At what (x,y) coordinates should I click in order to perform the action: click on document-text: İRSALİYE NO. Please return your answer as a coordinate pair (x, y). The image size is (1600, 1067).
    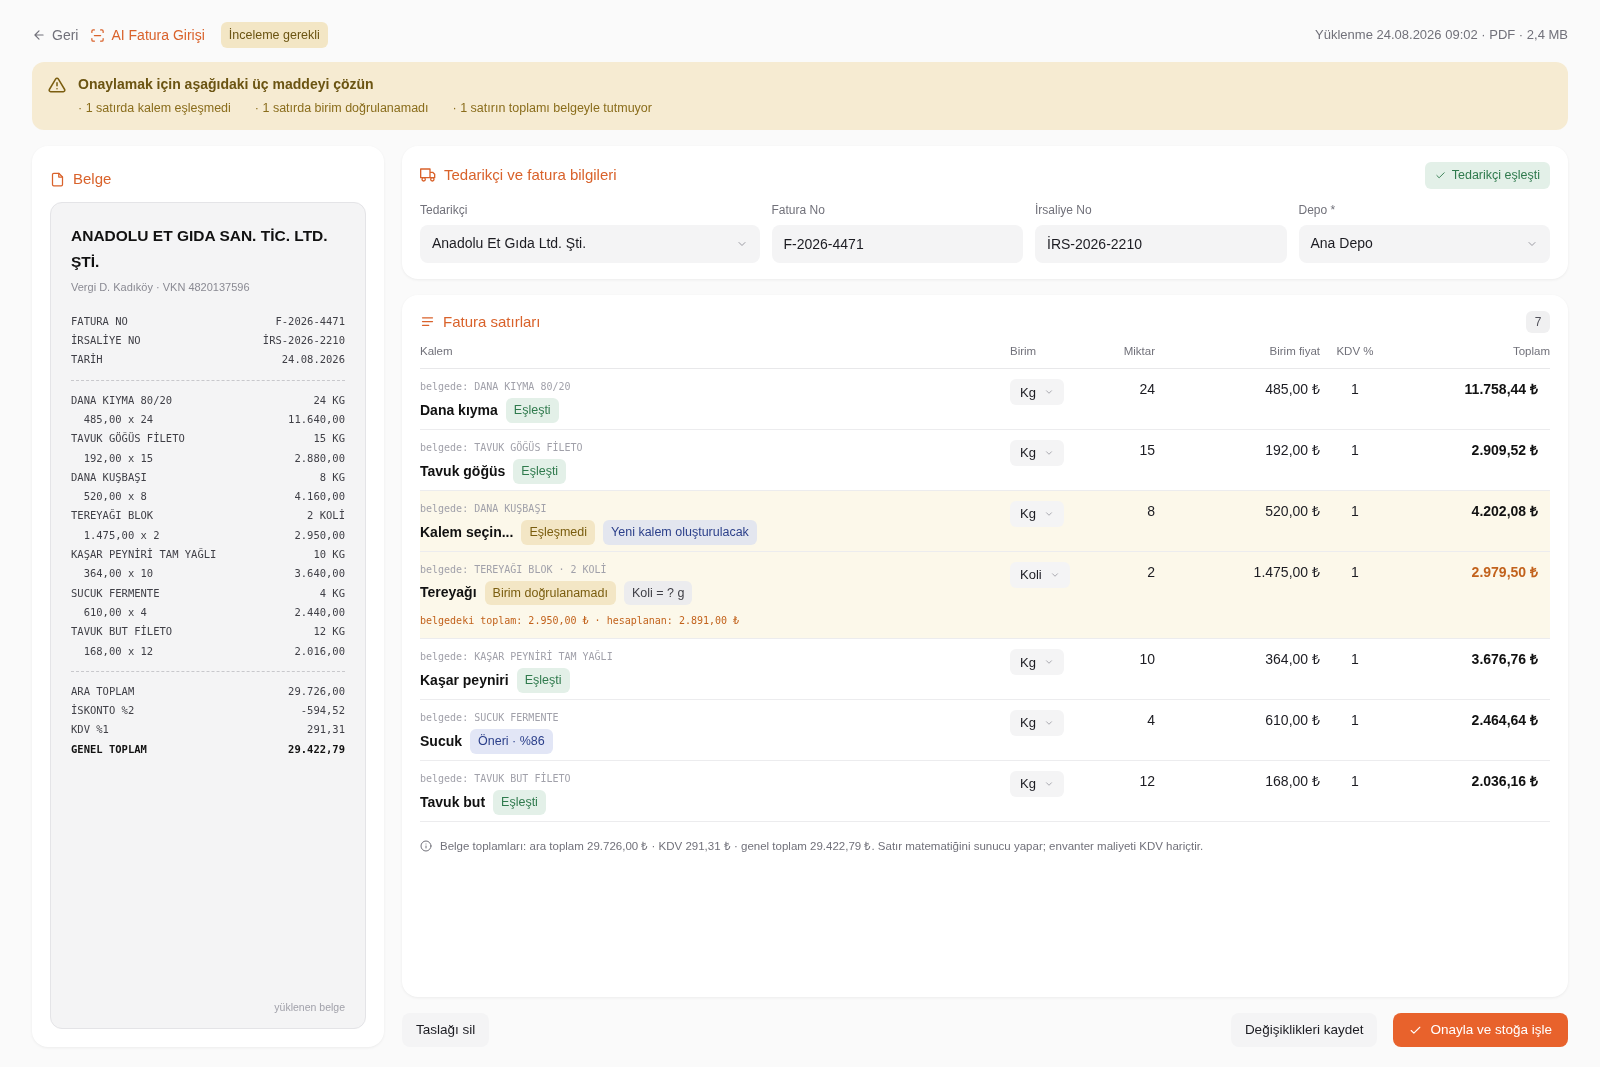
    Looking at the image, I should click on (106, 341).